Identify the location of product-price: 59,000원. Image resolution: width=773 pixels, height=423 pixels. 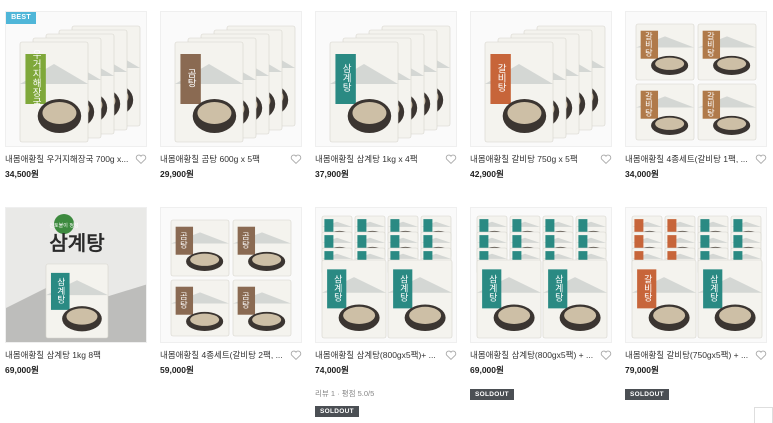
(177, 370).